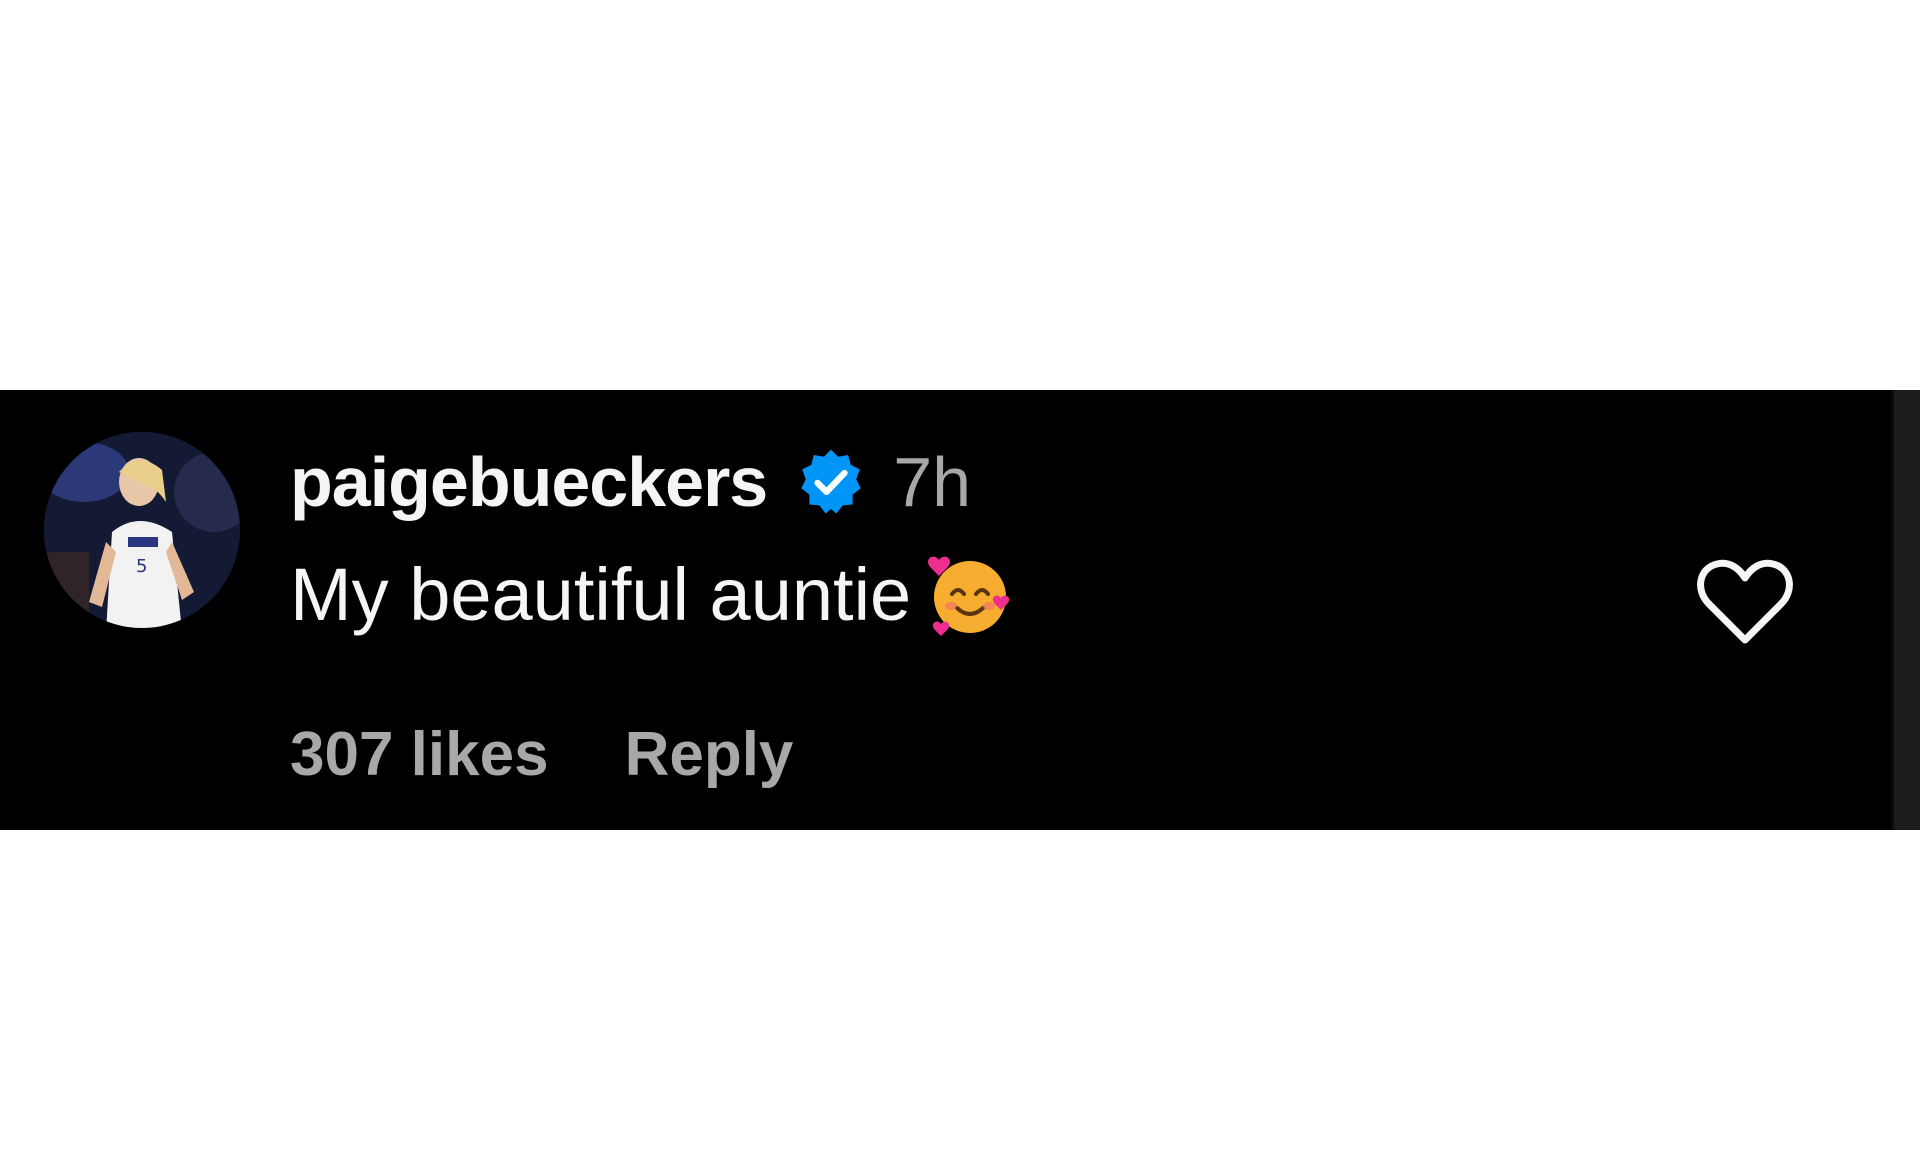 This screenshot has height=1152, width=1920. Describe the element at coordinates (709, 755) in the screenshot. I see `reply-button: Reply` at that location.